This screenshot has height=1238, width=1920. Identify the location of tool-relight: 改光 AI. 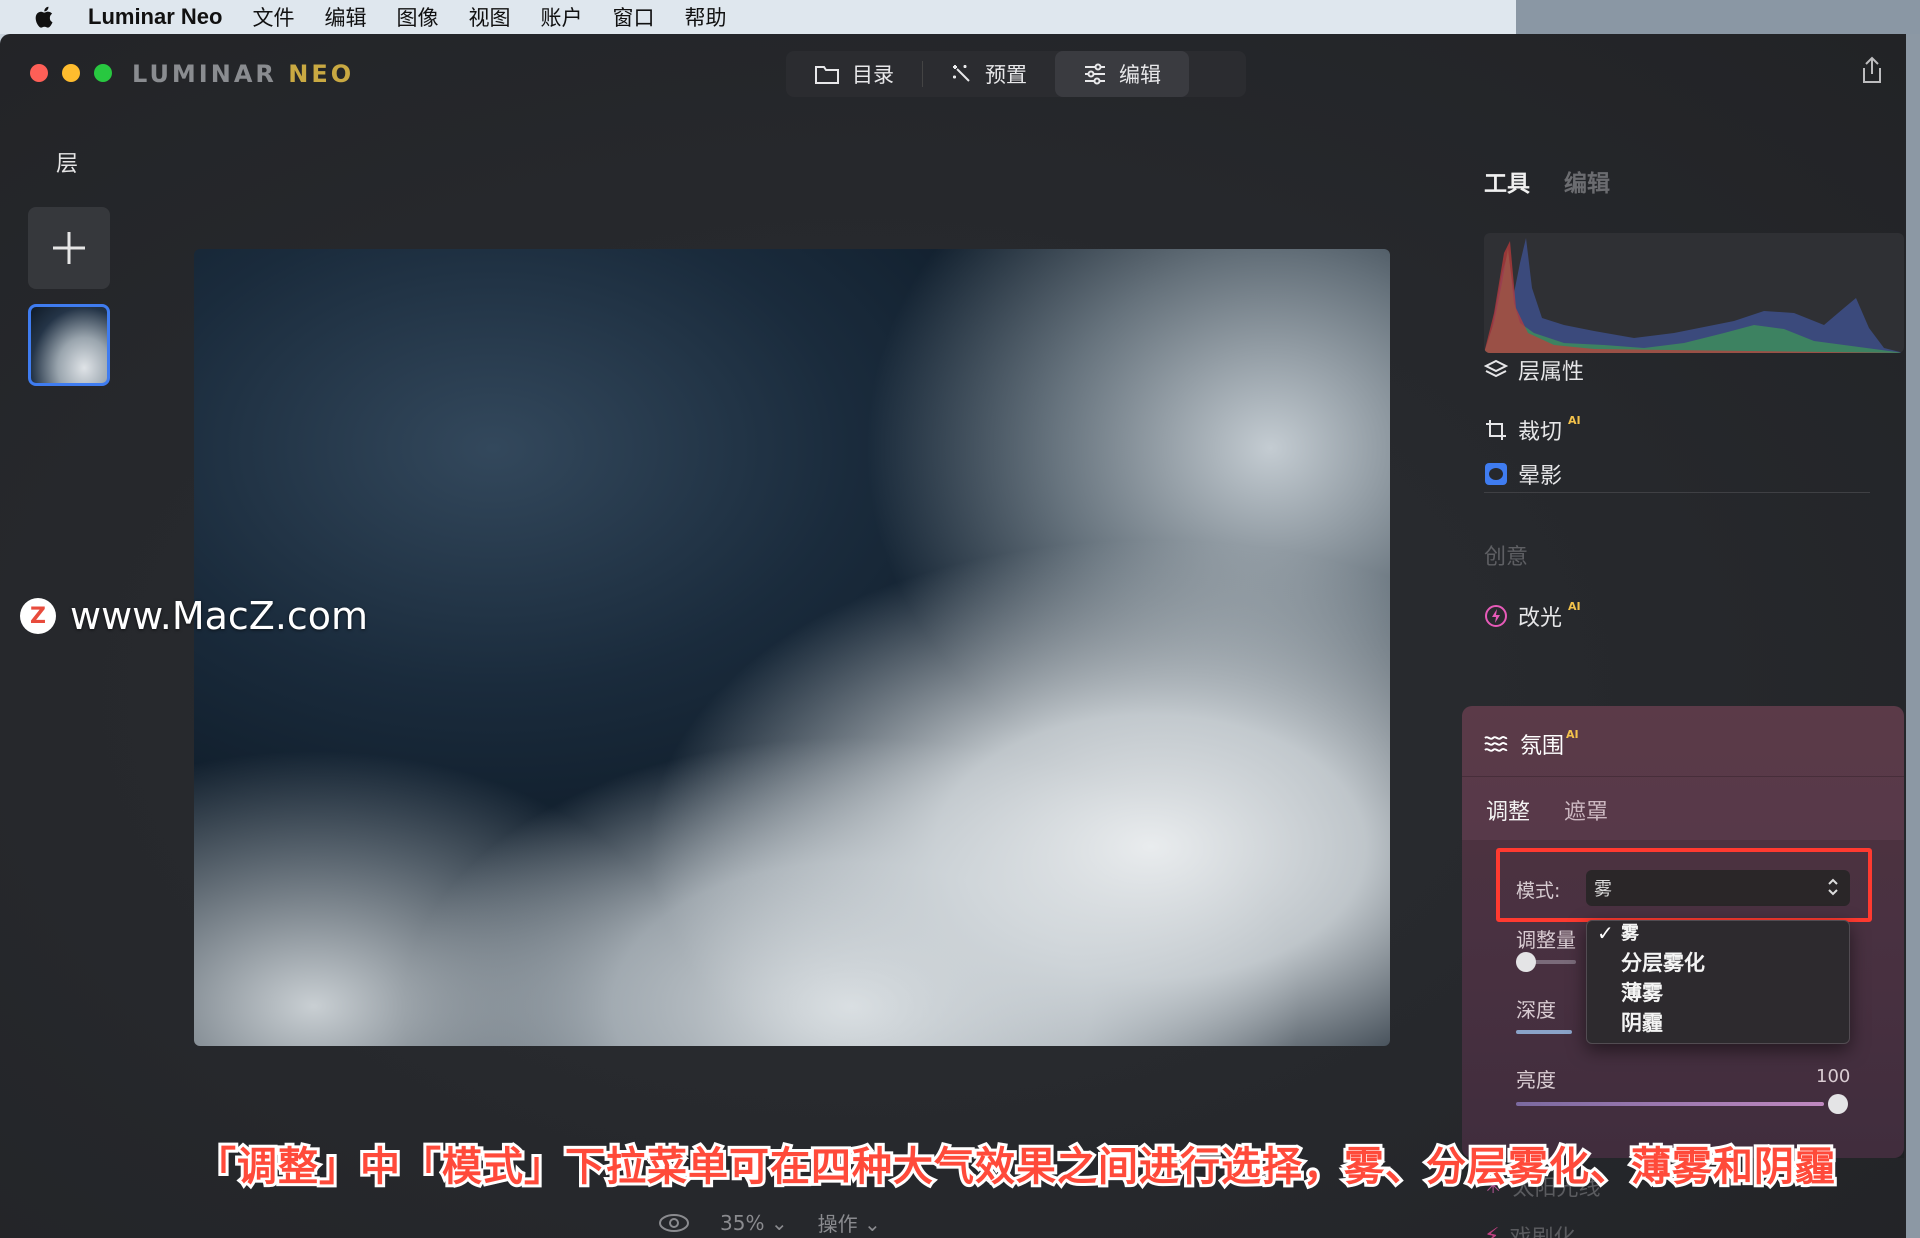
(1532, 616).